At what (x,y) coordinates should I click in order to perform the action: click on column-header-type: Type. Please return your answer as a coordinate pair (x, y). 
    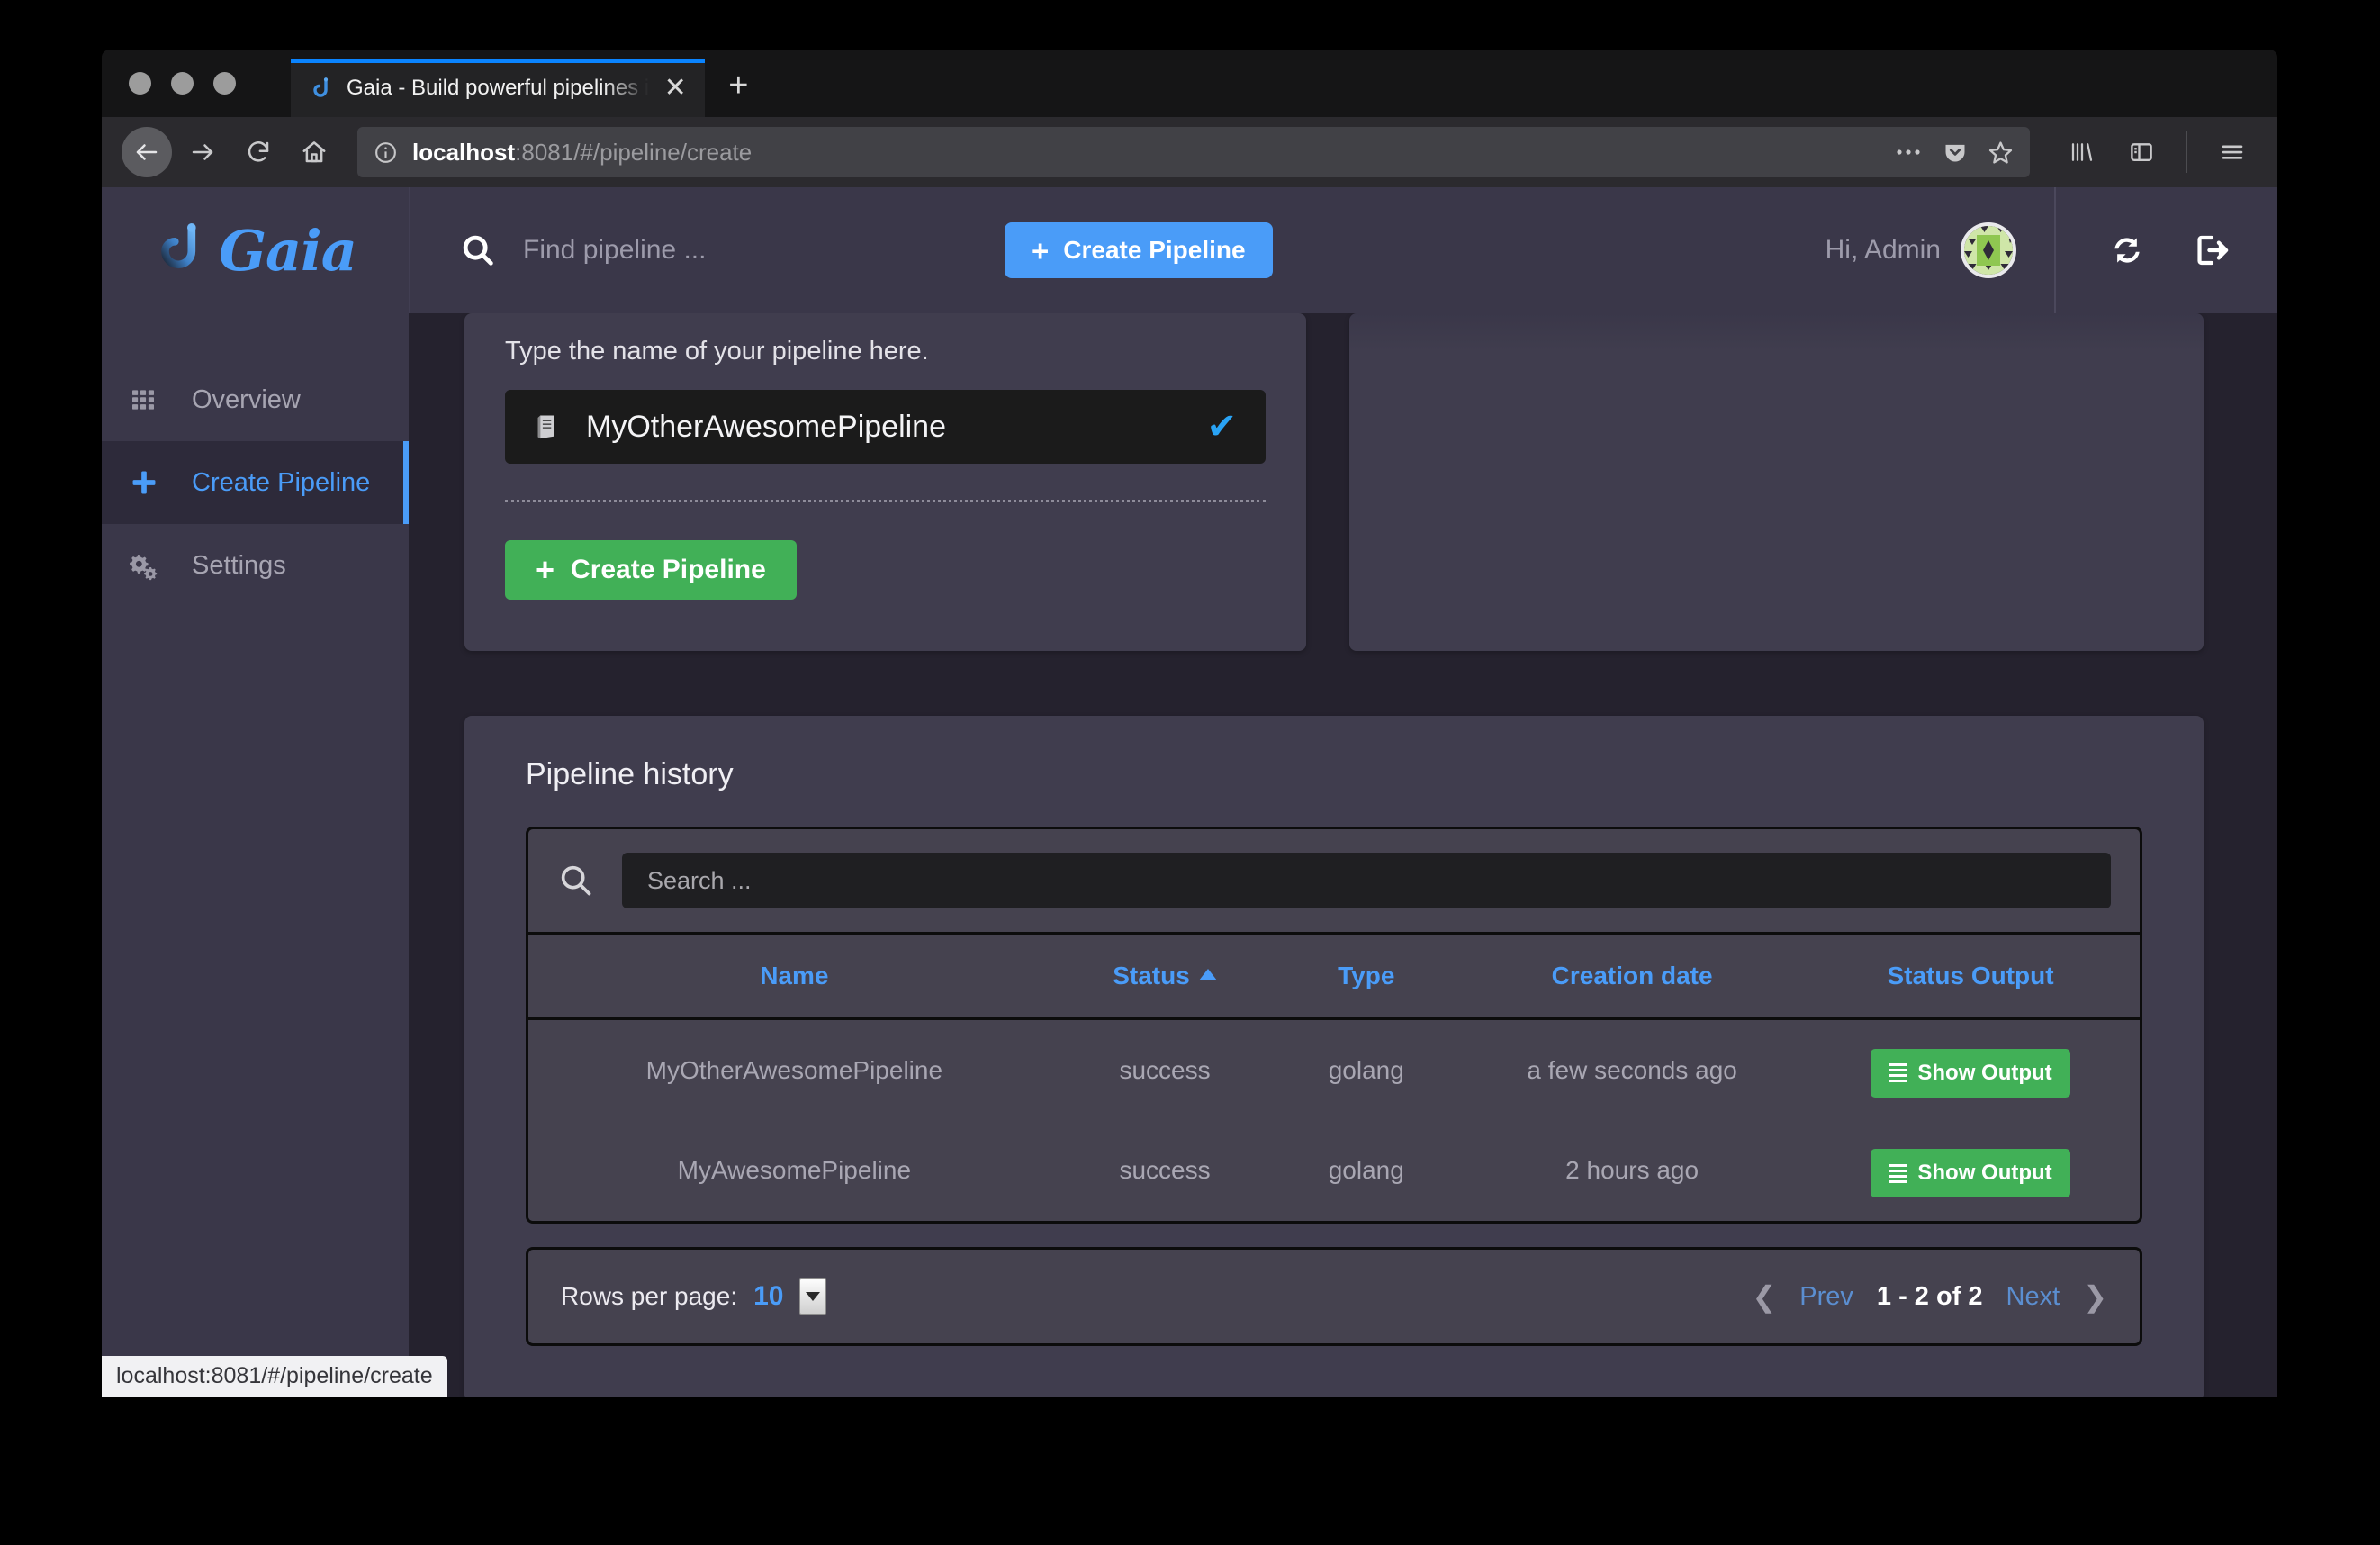
    Looking at the image, I should click on (1366, 977).